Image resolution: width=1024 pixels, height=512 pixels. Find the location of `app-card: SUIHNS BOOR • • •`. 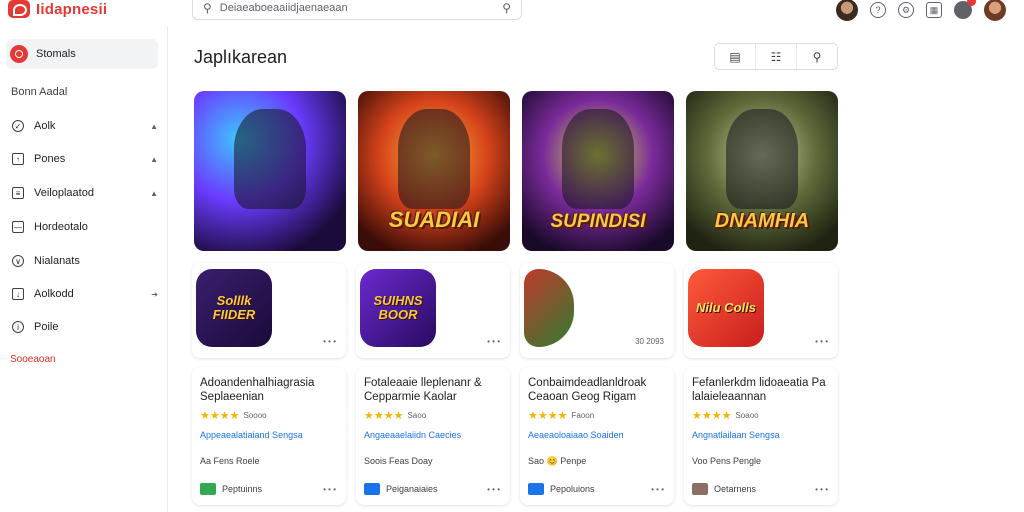

app-card: SUIHNS BOOR • • • is located at coordinates (433, 310).